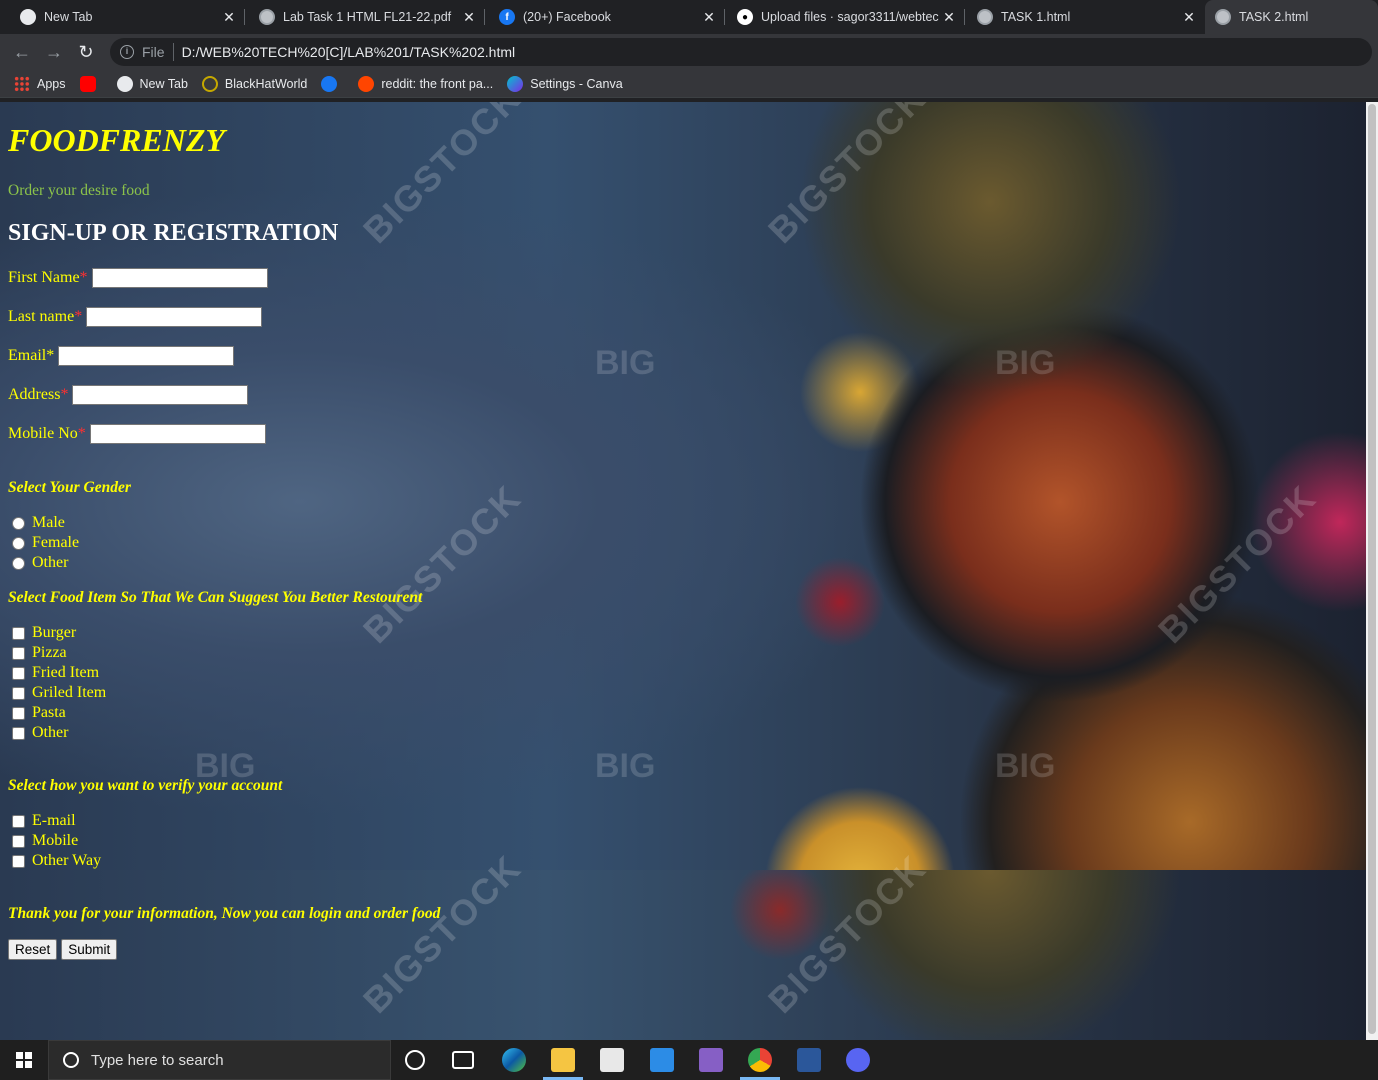 The image size is (1378, 1080). What do you see at coordinates (22, 52) in the screenshot?
I see `back-arrow-icon: ←` at bounding box center [22, 52].